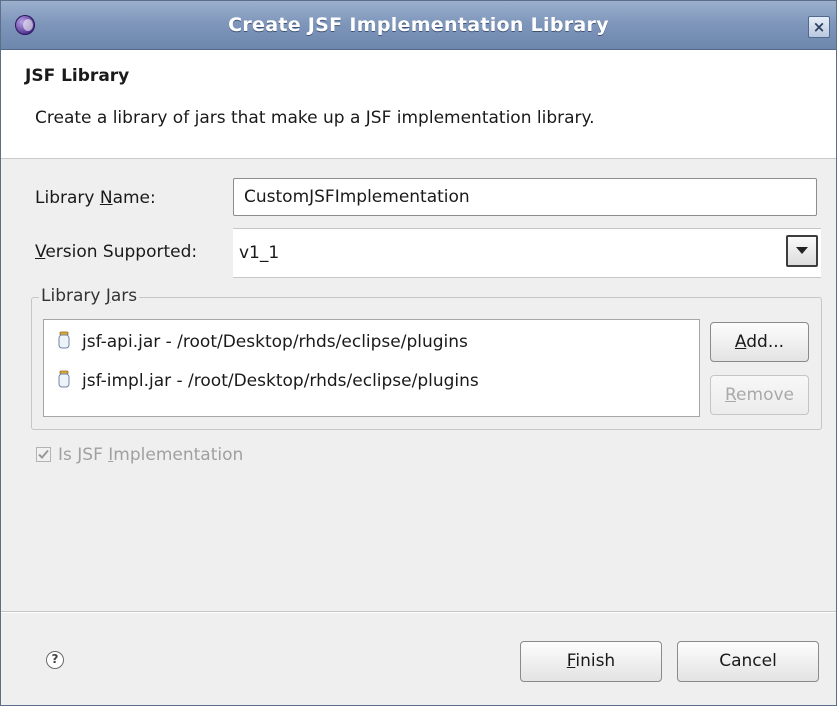 The image size is (837, 706). Describe the element at coordinates (748, 661) in the screenshot. I see `cancel-button: Cancel` at that location.